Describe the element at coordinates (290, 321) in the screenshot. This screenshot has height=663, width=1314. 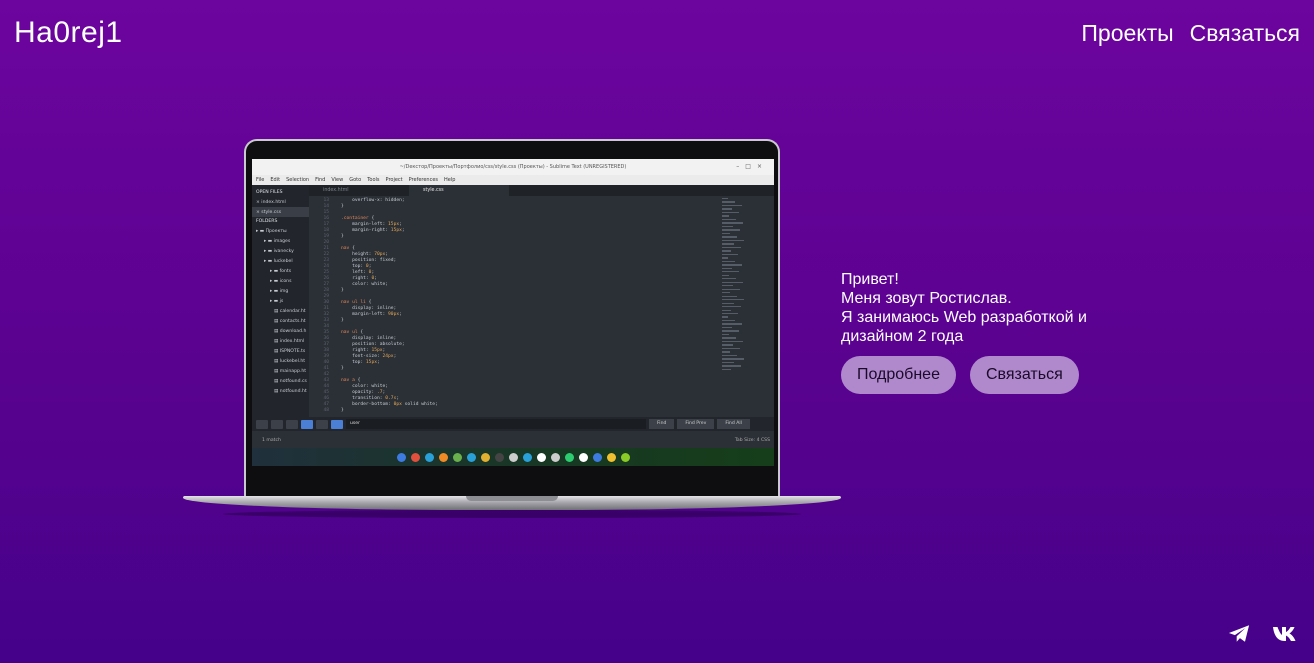
I see `folder-tree-item: ▤ contacts.ht` at that location.